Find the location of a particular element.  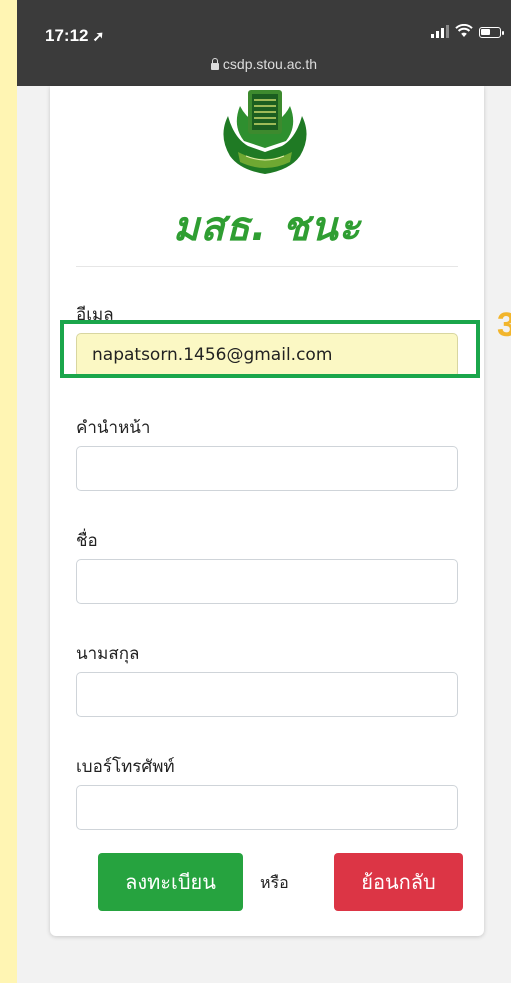

university-emblem-logo is located at coordinates (265, 132).